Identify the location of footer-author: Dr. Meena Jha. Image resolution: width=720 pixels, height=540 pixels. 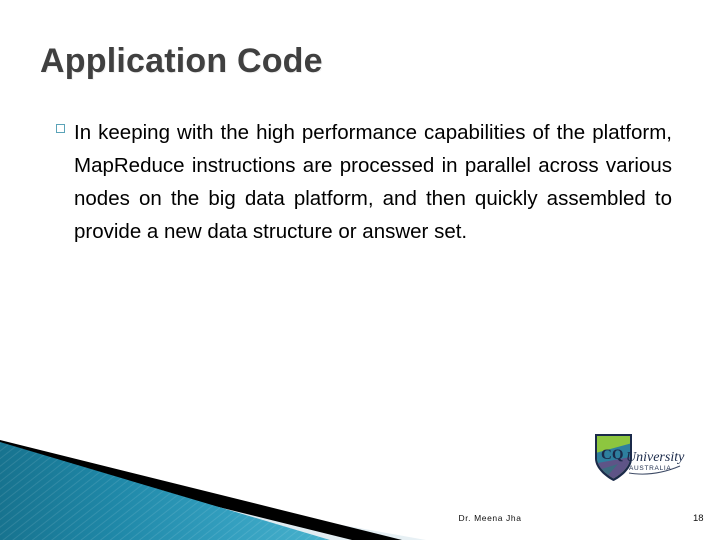
(490, 518).